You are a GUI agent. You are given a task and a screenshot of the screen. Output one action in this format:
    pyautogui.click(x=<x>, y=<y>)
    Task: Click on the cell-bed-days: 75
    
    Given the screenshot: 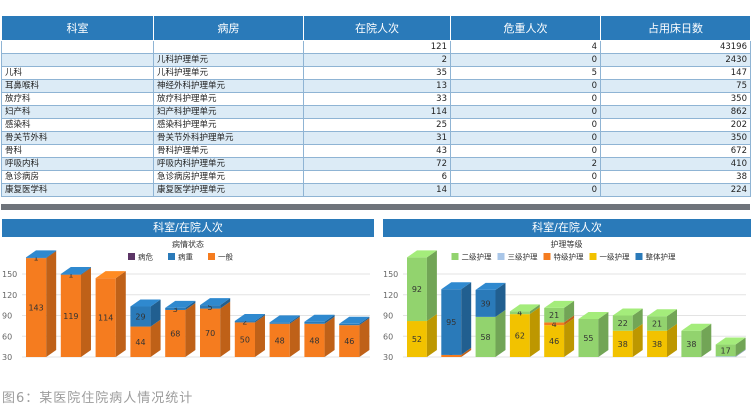 What is the action you would take?
    pyautogui.click(x=675, y=86)
    